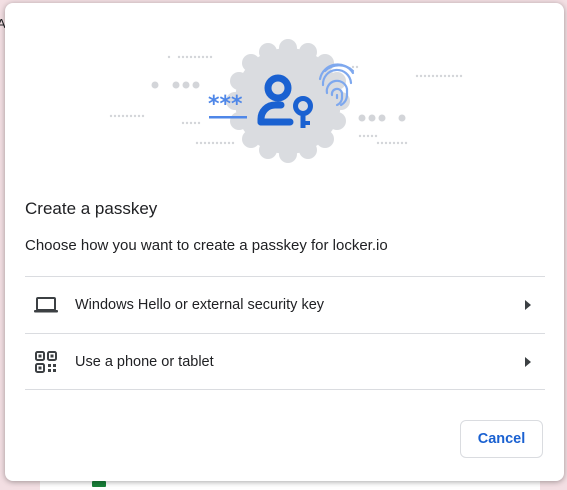  What do you see at coordinates (501, 439) in the screenshot?
I see `cancel-button: Cancel` at bounding box center [501, 439].